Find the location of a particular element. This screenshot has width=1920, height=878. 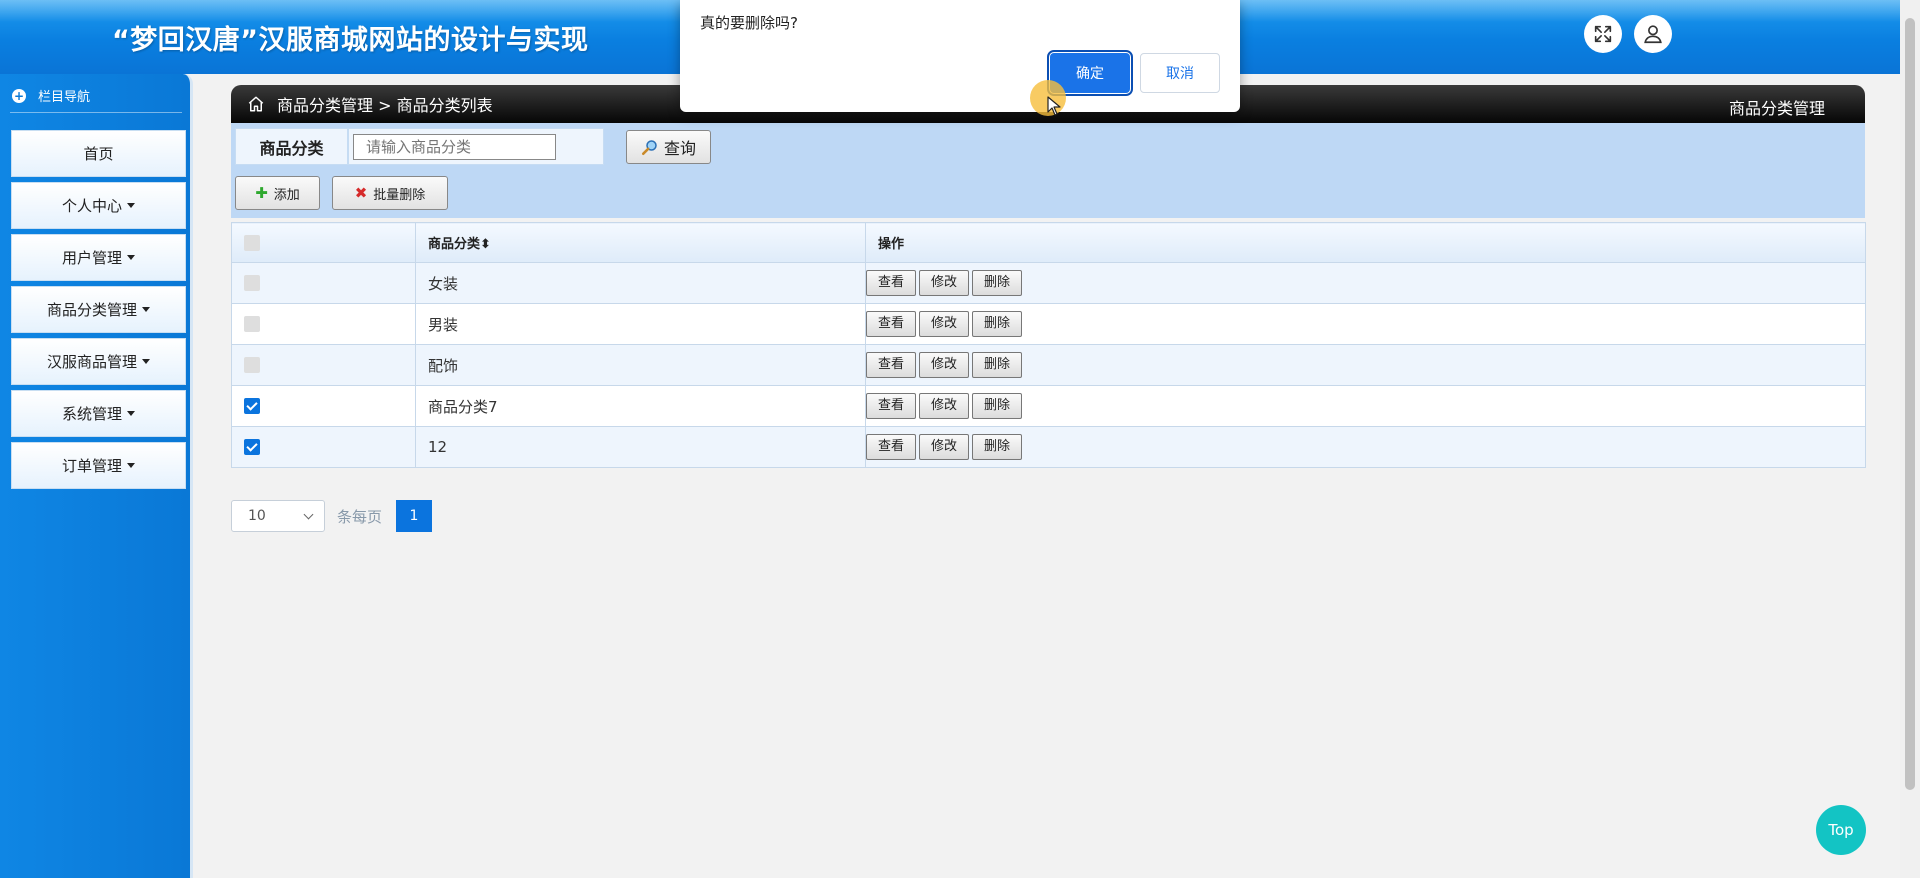

cancel-button: 取消 is located at coordinates (1180, 73).